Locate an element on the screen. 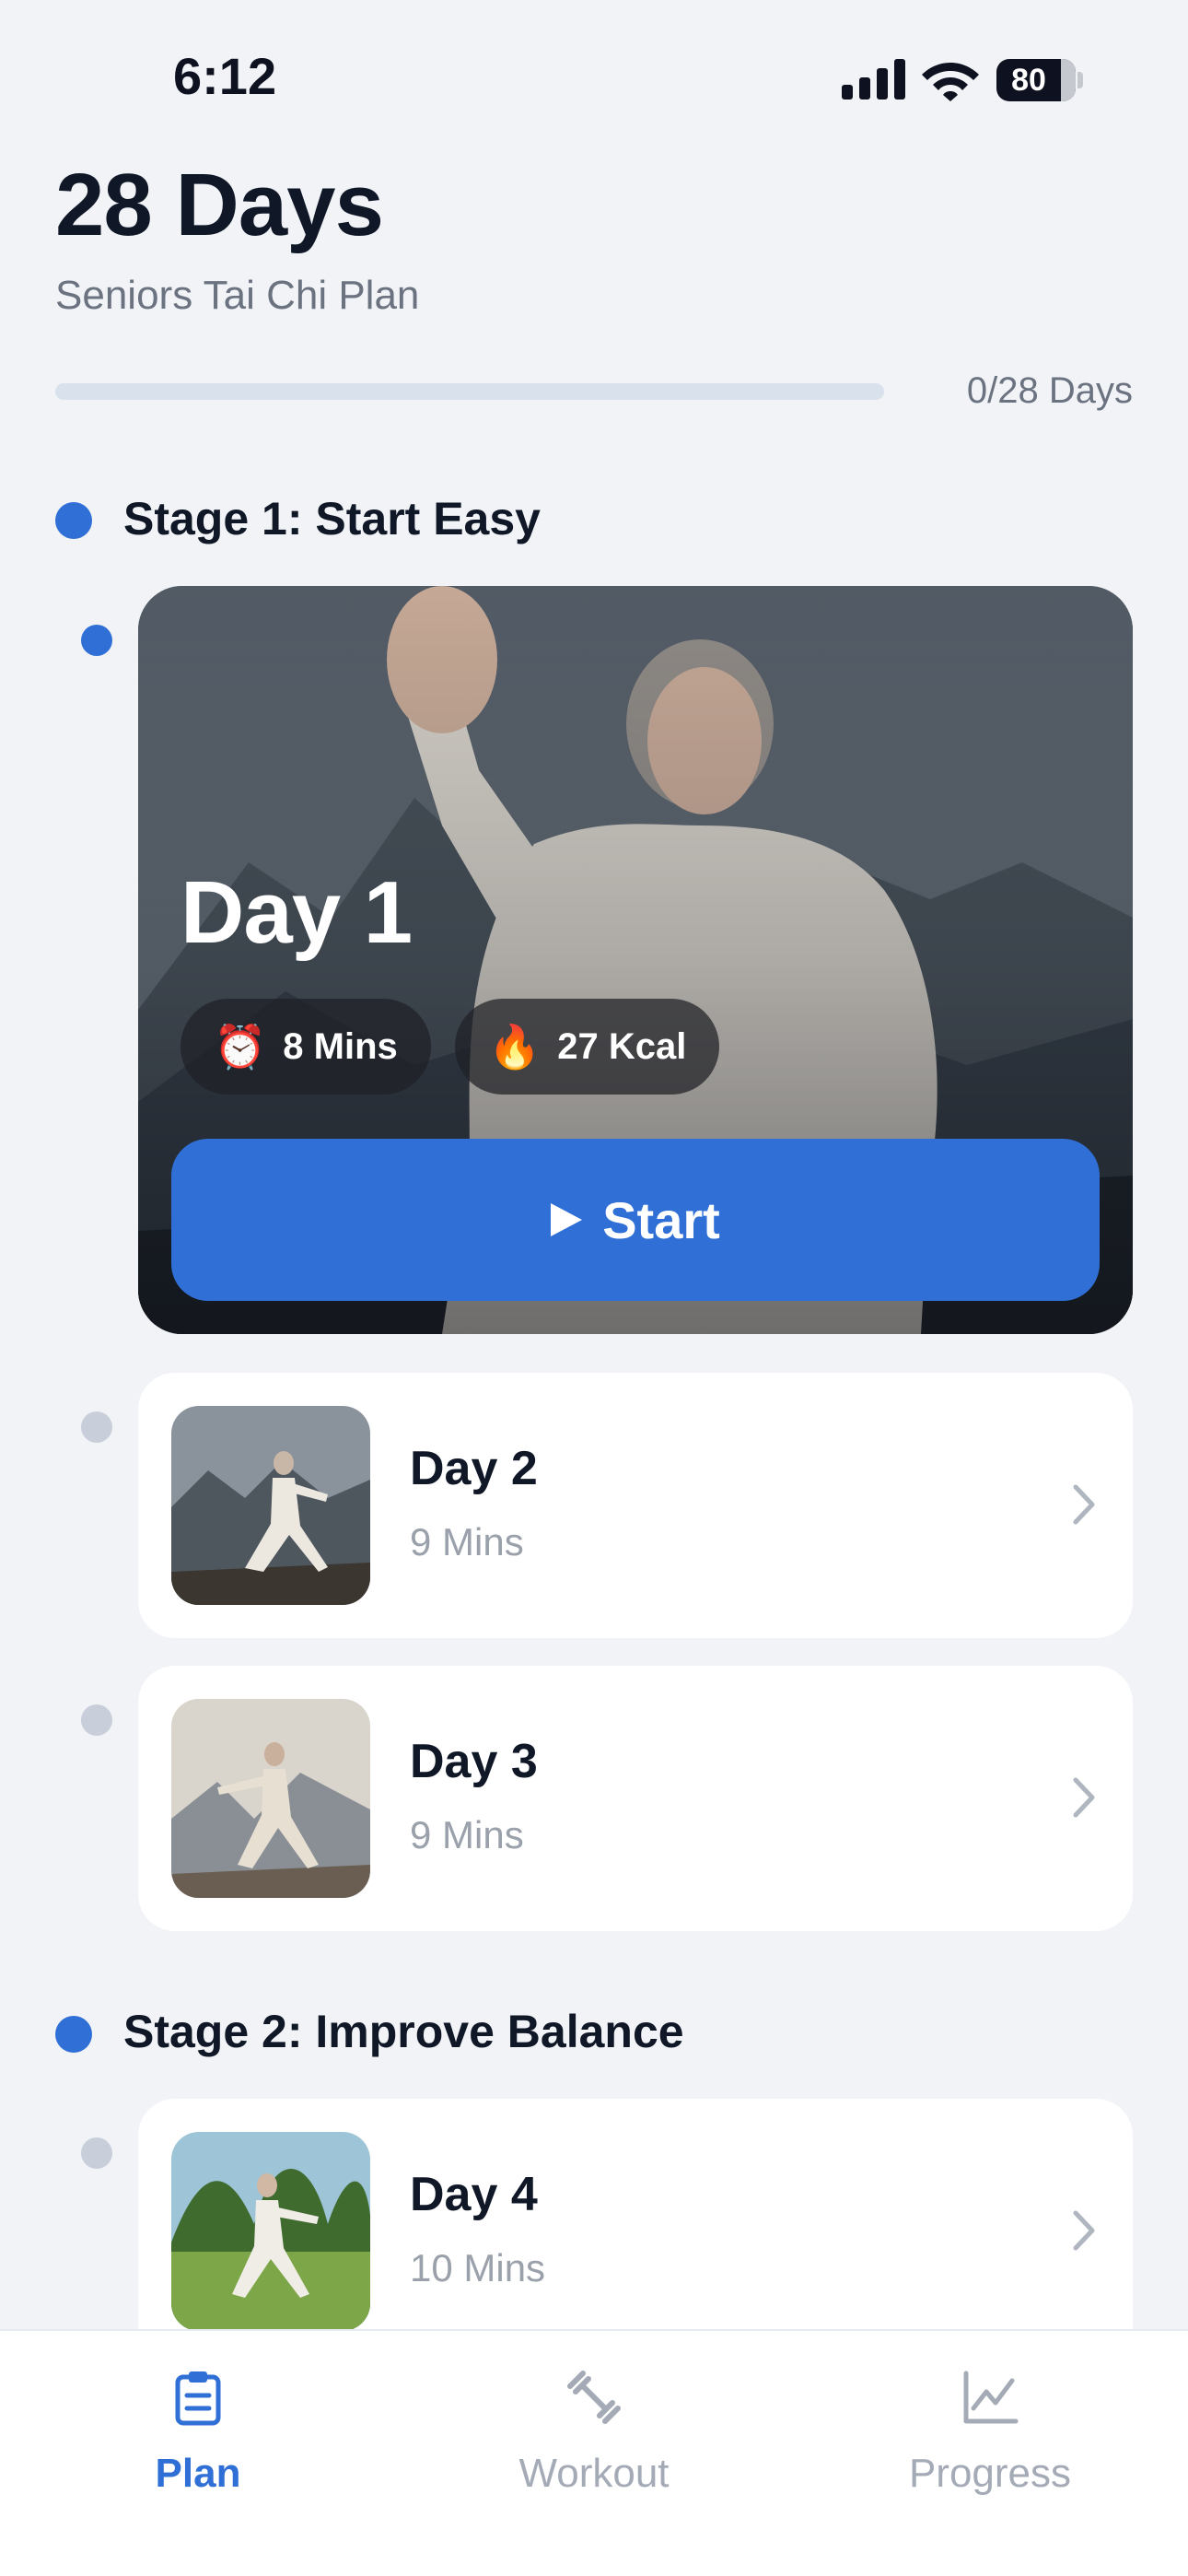 The image size is (1188, 2576). tab-bar: Plan Workout Progress is located at coordinates (594, 2452).